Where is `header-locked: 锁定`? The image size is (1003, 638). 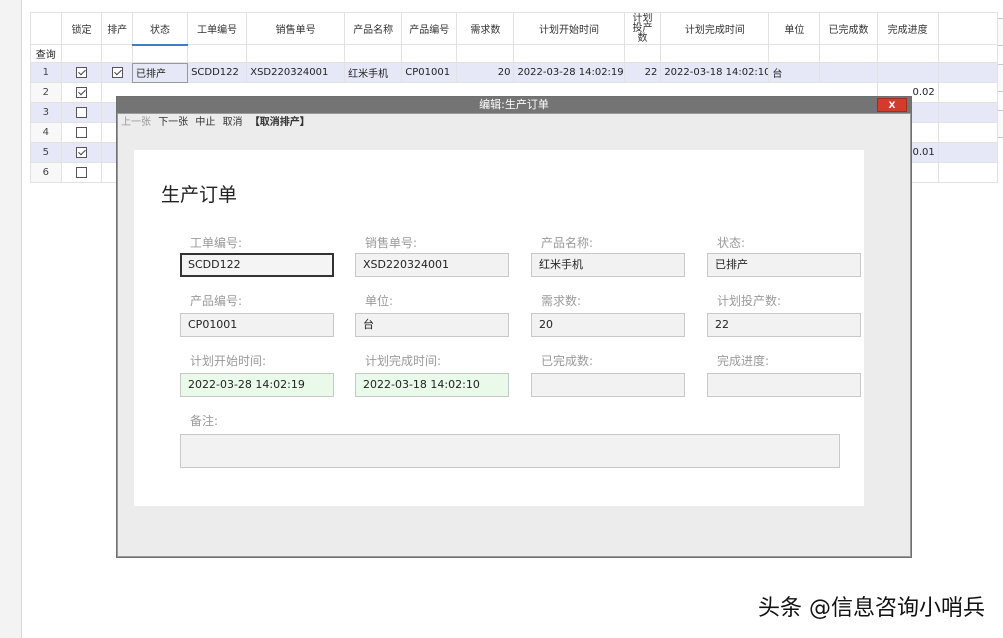 header-locked: 锁定 is located at coordinates (81, 28).